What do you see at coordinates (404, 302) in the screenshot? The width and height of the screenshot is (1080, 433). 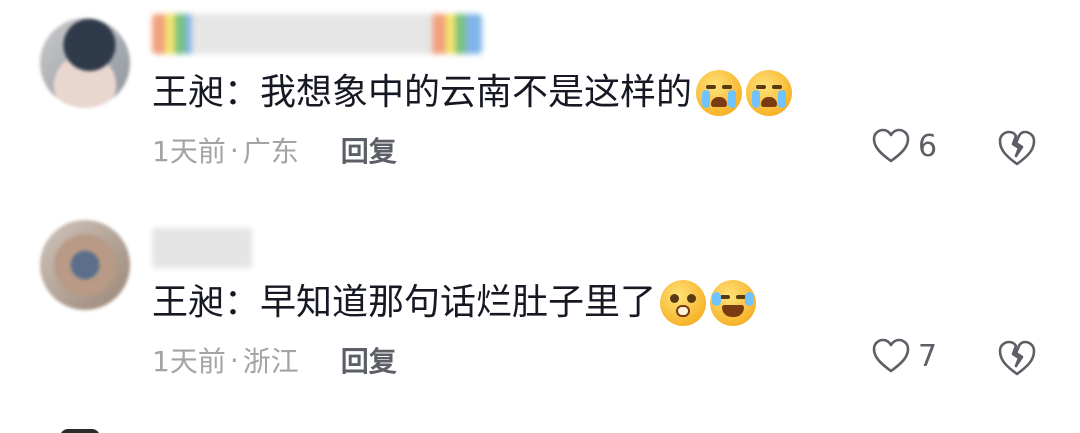 I see `comment-body: 王昶：早知道那句话烂肚子里了` at bounding box center [404, 302].